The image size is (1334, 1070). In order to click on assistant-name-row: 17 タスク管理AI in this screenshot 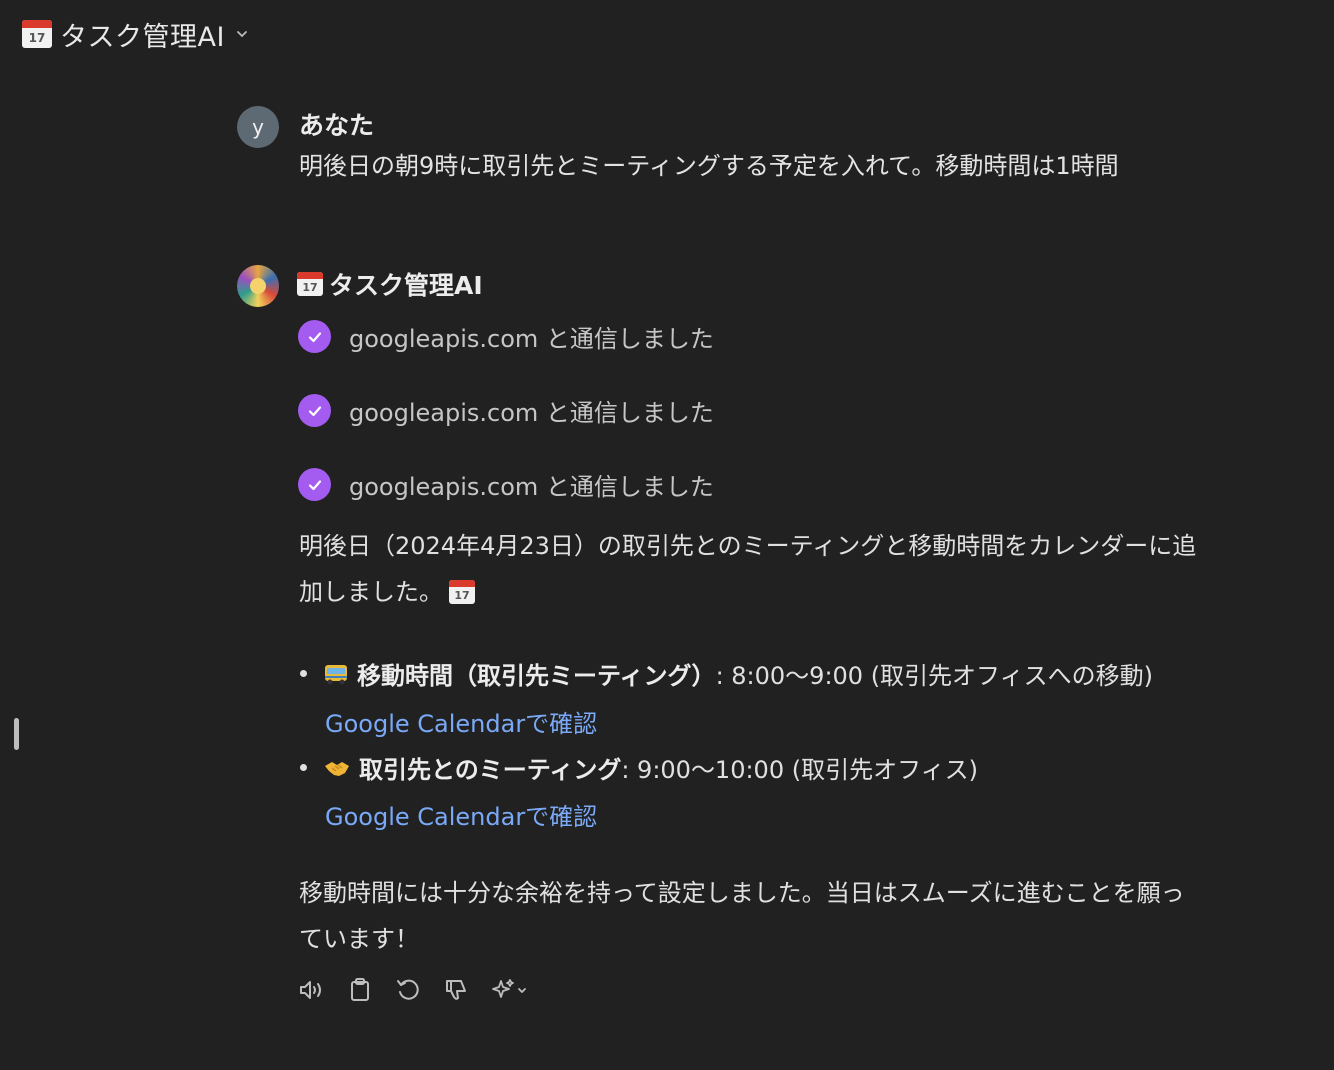, I will do `click(390, 284)`.